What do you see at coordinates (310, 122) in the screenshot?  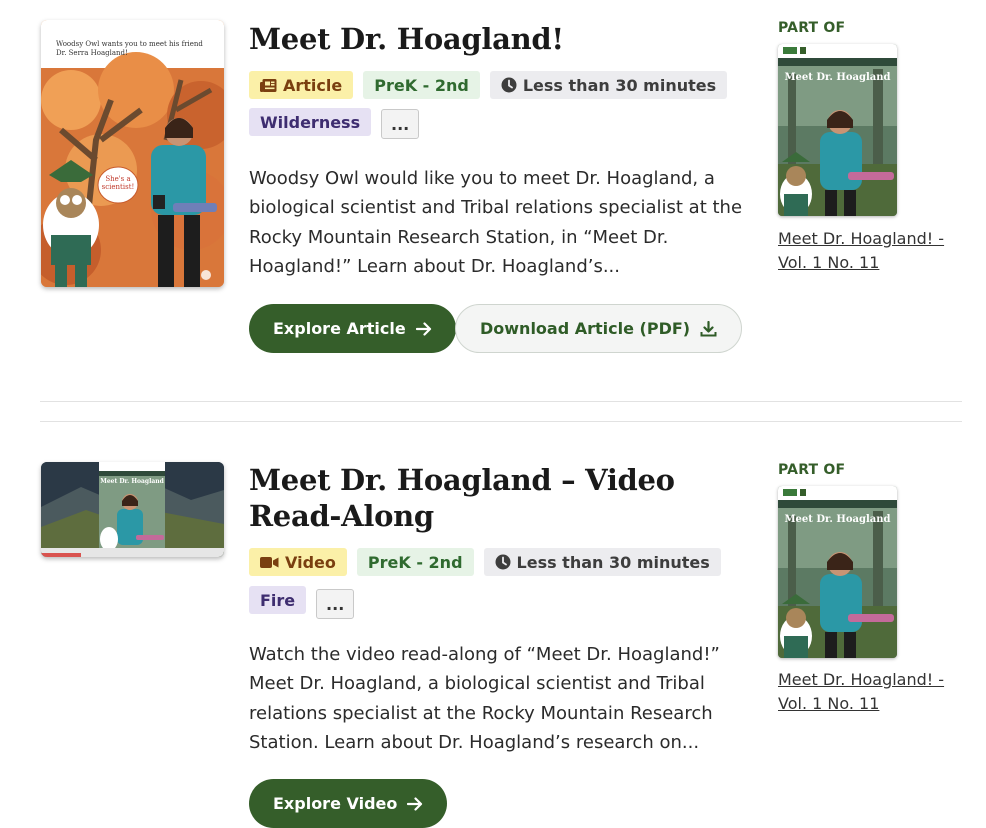 I see `topic-tag: Wilderness` at bounding box center [310, 122].